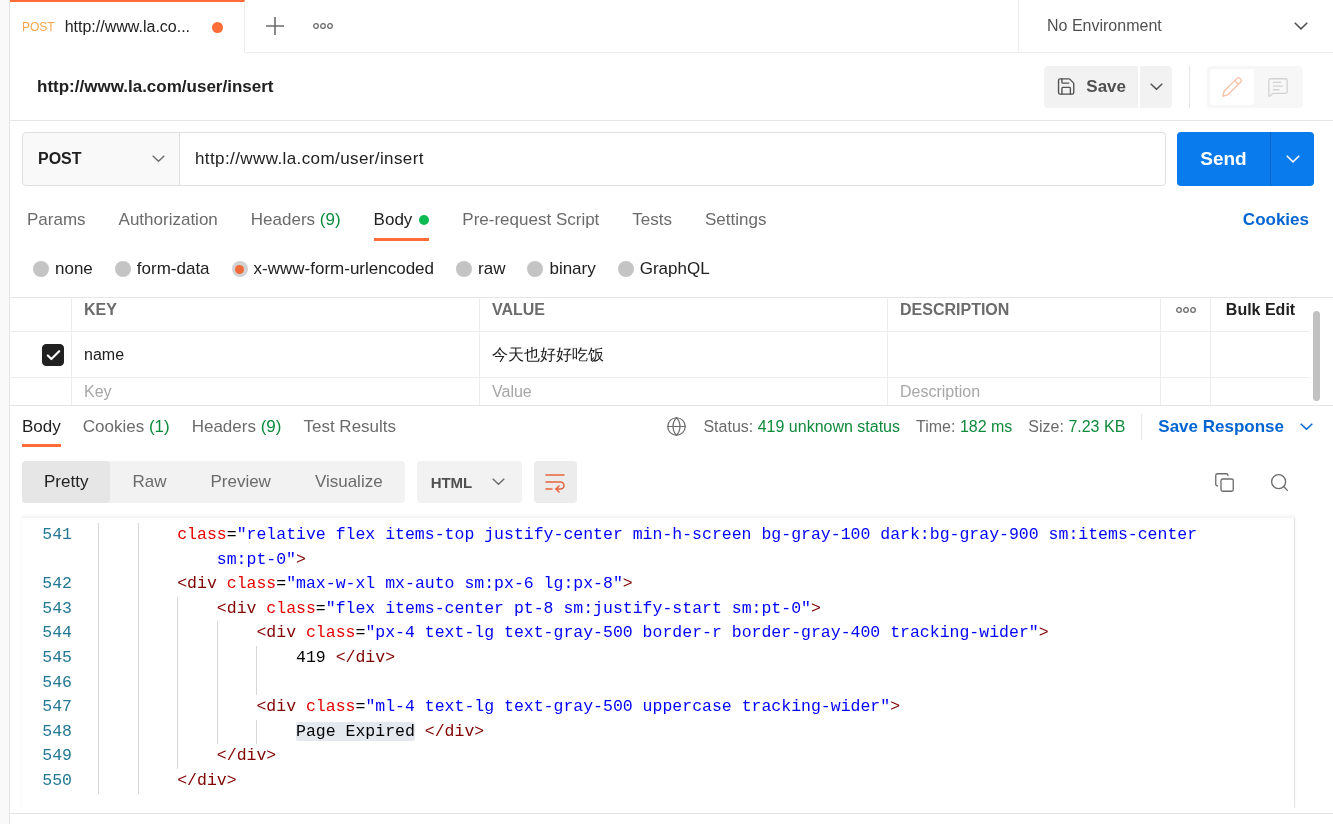 This screenshot has width=1333, height=824. Describe the element at coordinates (41, 426) in the screenshot. I see `response-tab: Body` at that location.